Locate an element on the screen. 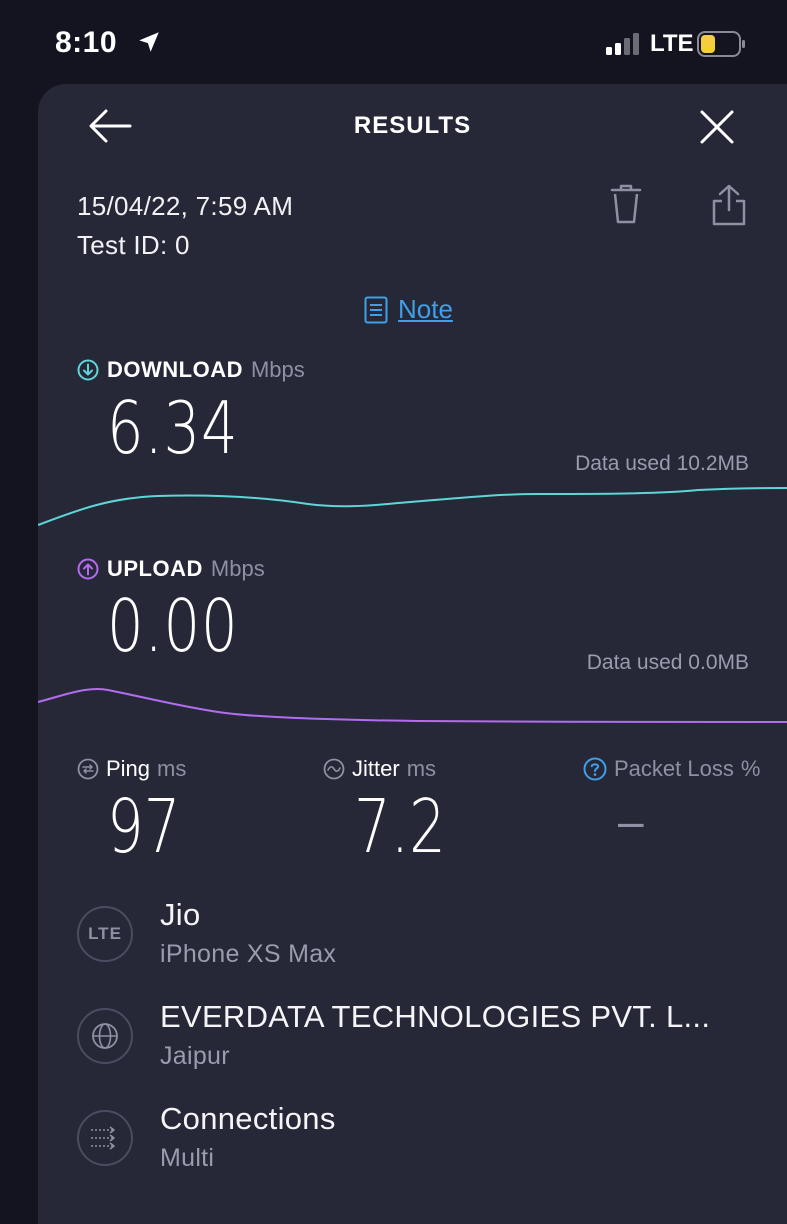 The height and width of the screenshot is (1224, 787). upload-label: UPLOAD is located at coordinates (155, 568).